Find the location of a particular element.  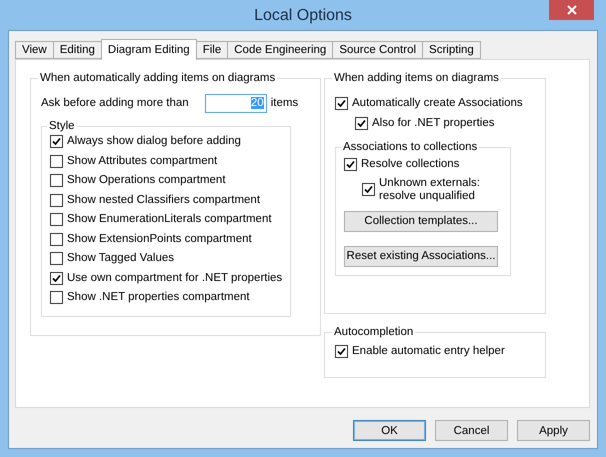

tab: File is located at coordinates (212, 50).